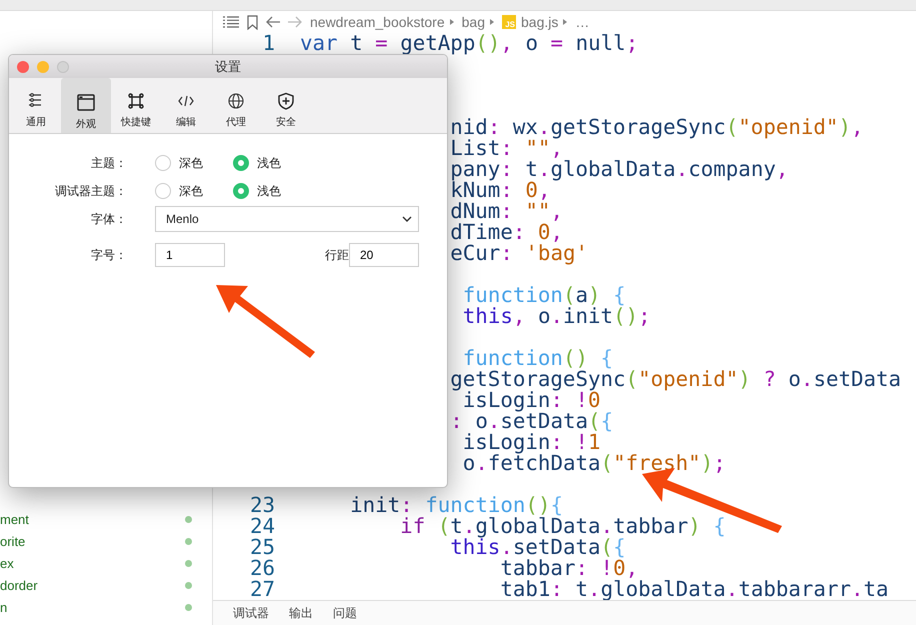 The image size is (916, 625). I want to click on line-number: 24, so click(261, 526).